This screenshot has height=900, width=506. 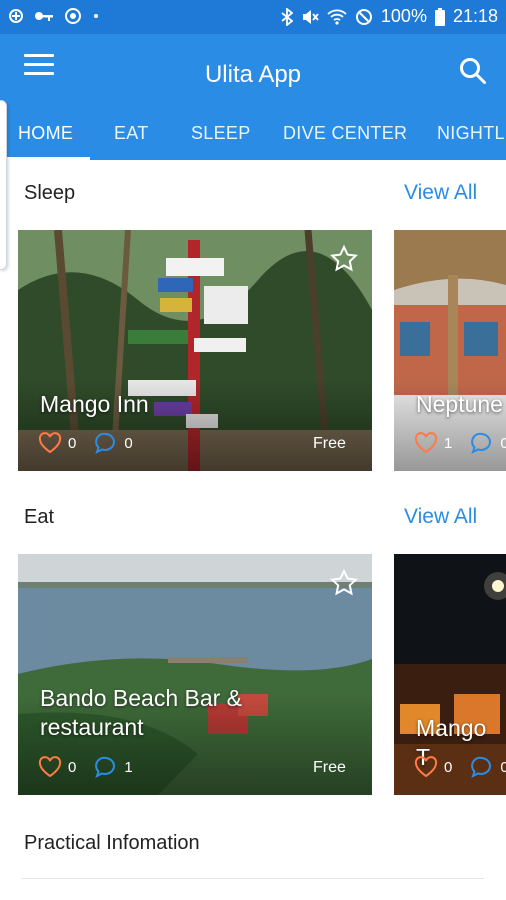 What do you see at coordinates (96, 16) in the screenshot?
I see `dot-icon` at bounding box center [96, 16].